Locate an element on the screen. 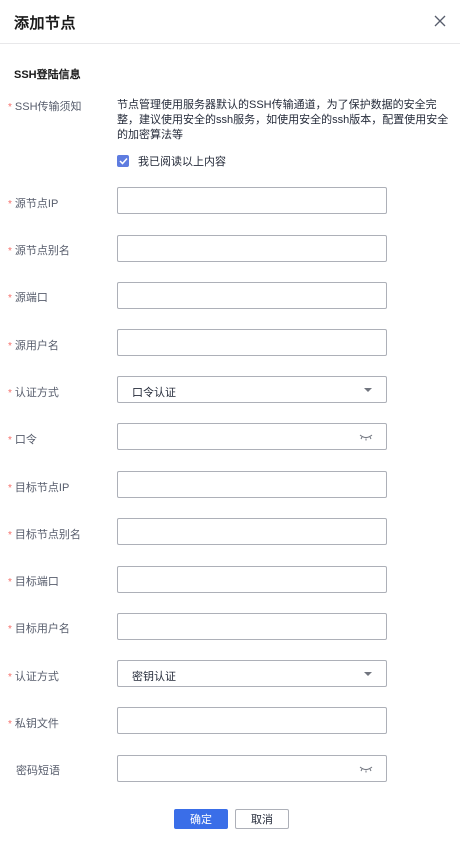 The image size is (460, 845). source-ip-label: * 源节点IP is located at coordinates (33, 204).